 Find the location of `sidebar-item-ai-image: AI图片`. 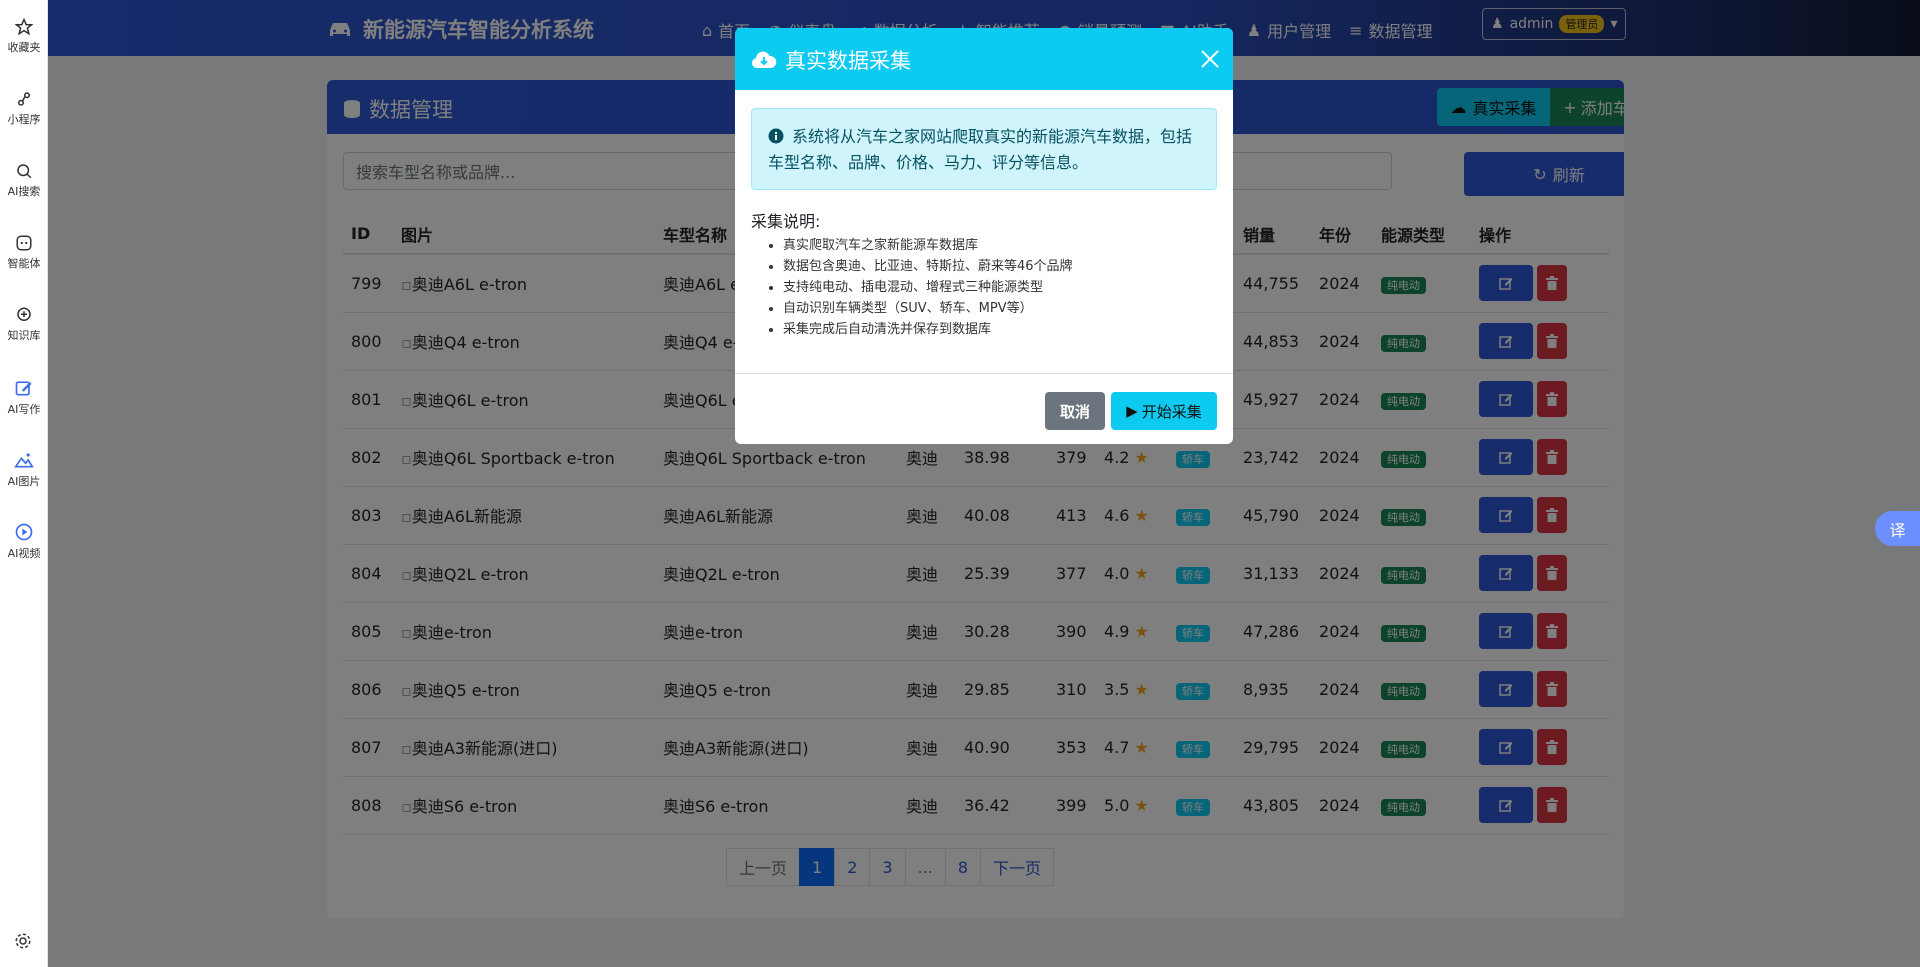

sidebar-item-ai-image: AI图片 is located at coordinates (24, 469).